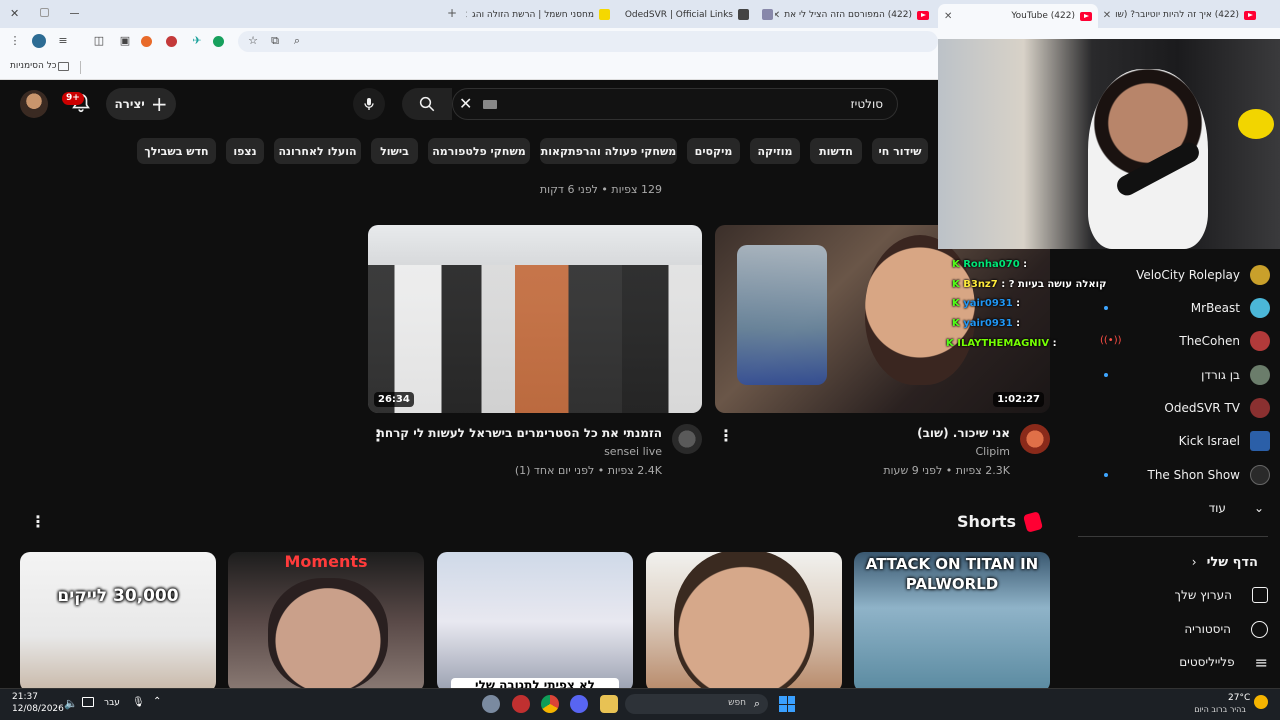 The width and height of the screenshot is (1280, 720). I want to click on mic-tray-icon: 🎙, so click(138, 702).